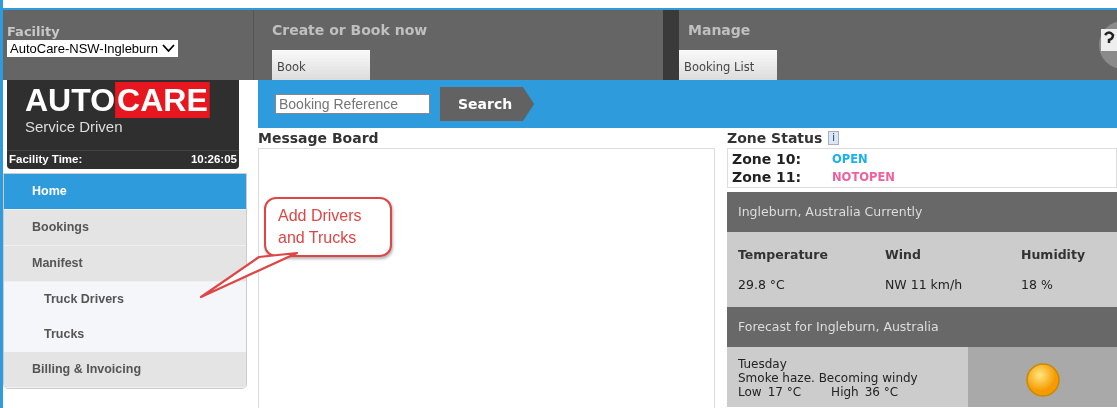 This screenshot has height=408, width=1117. I want to click on chevron-down-icon, so click(168, 48).